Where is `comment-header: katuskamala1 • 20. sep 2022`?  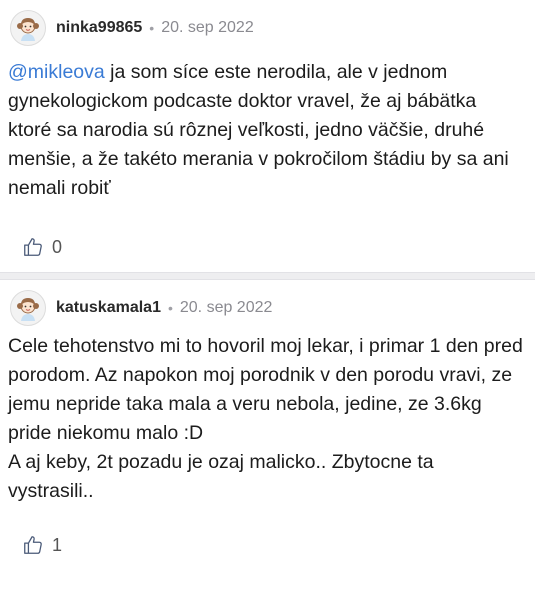 comment-header: katuskamala1 • 20. sep 2022 is located at coordinates (141, 308).